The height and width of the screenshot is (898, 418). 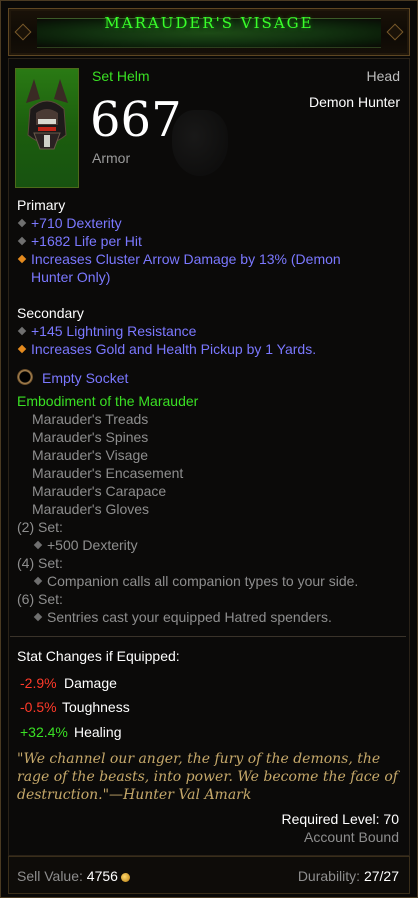 What do you see at coordinates (329, 876) in the screenshot?
I see `durability-label: Durability:` at bounding box center [329, 876].